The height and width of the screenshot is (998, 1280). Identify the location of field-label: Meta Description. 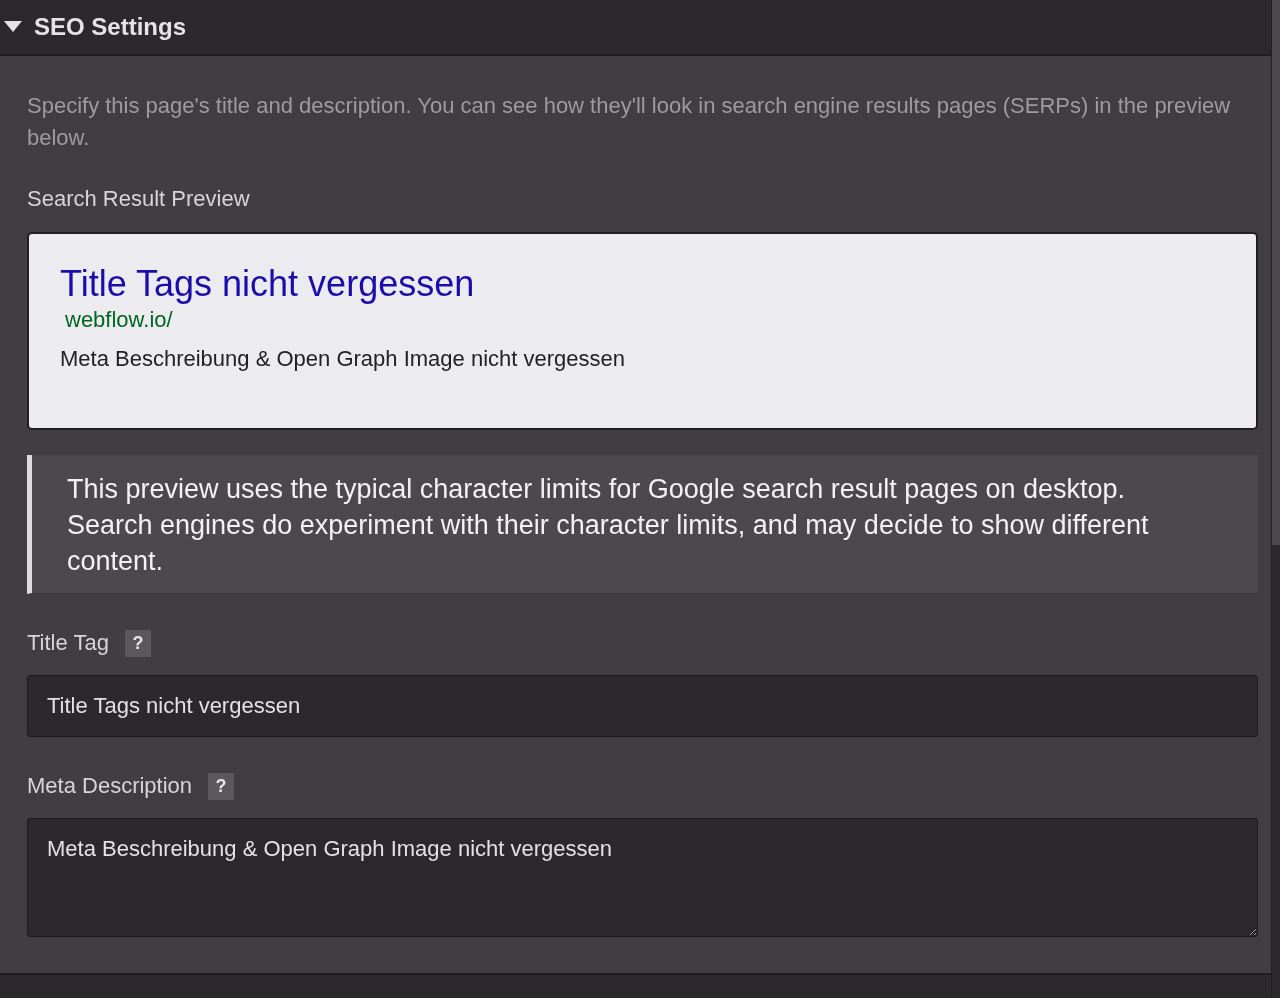
(110, 786).